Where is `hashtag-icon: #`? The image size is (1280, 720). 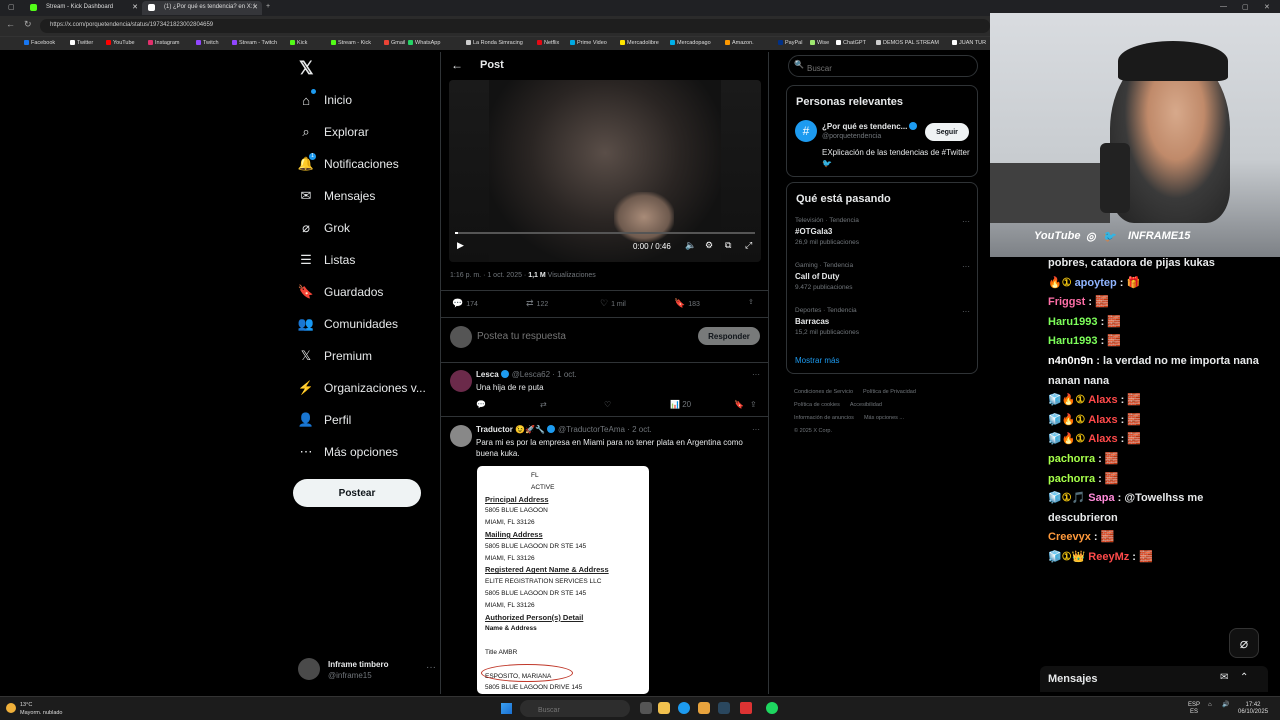 hashtag-icon: # is located at coordinates (806, 131).